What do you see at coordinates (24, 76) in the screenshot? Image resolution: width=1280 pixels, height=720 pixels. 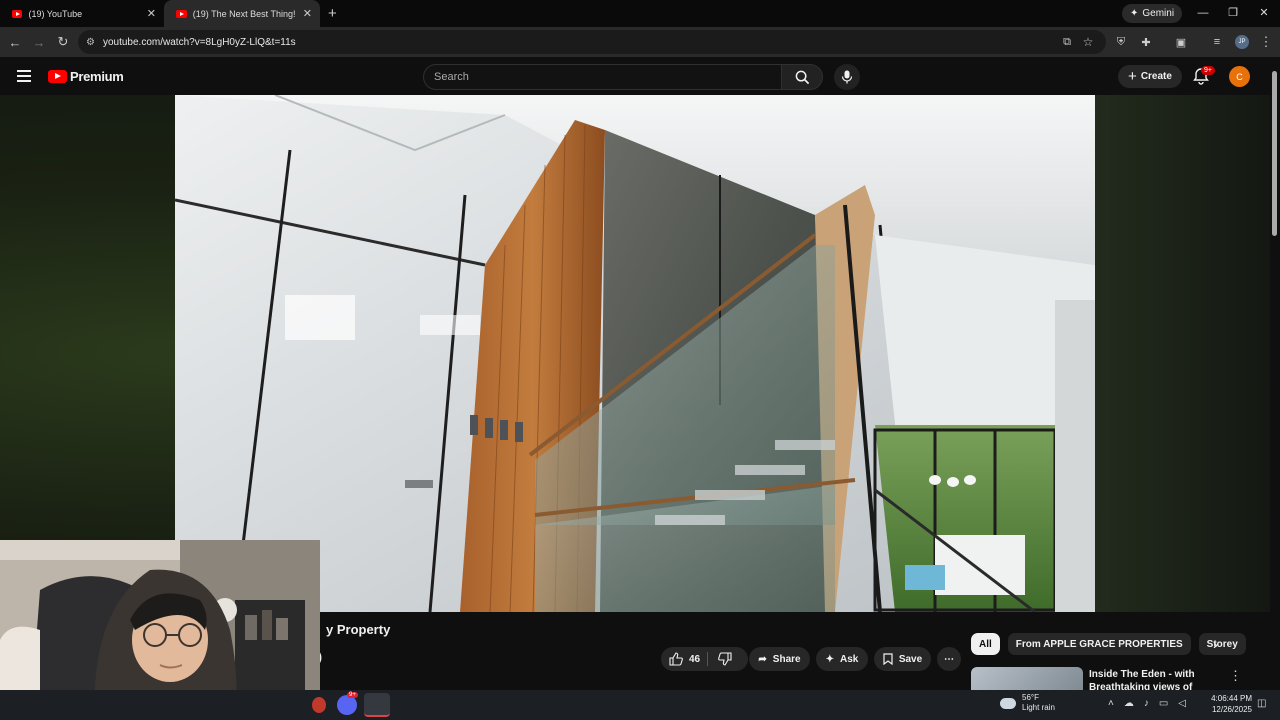 I see `hamburger-menu-icon` at bounding box center [24, 76].